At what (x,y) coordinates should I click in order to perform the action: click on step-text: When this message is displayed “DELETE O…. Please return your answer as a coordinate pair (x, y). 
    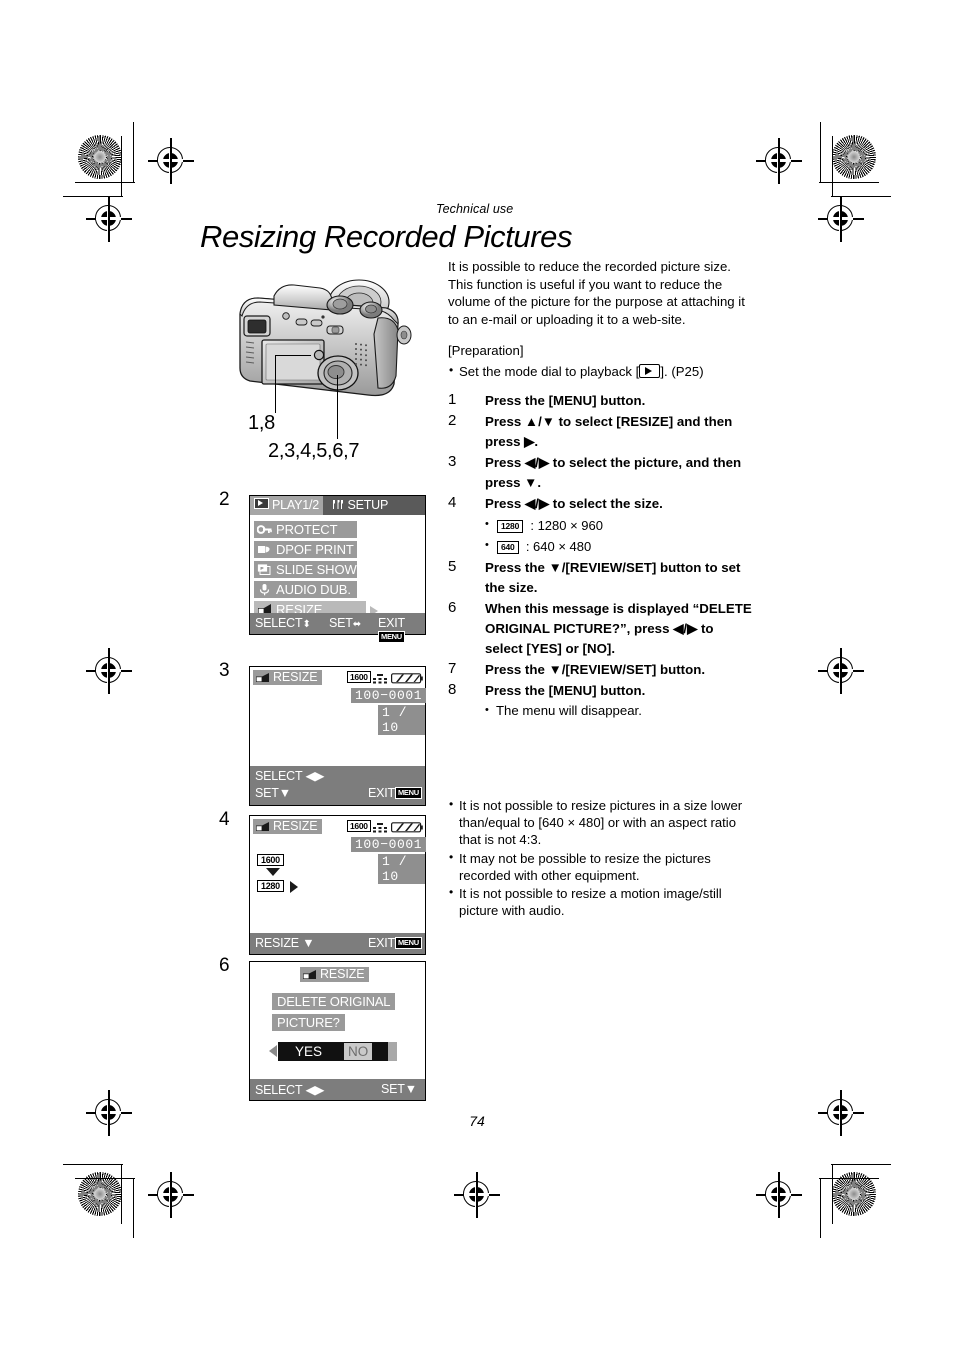
    Looking at the image, I should click on (618, 629).